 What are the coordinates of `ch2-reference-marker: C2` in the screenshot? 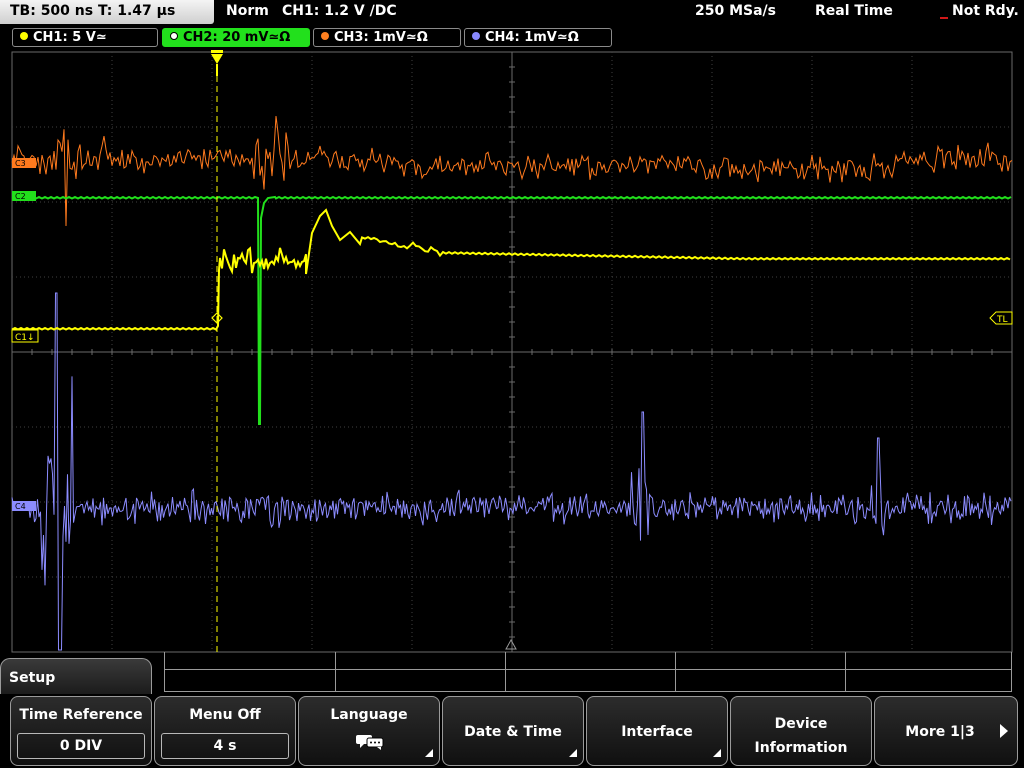 It's located at (24, 196).